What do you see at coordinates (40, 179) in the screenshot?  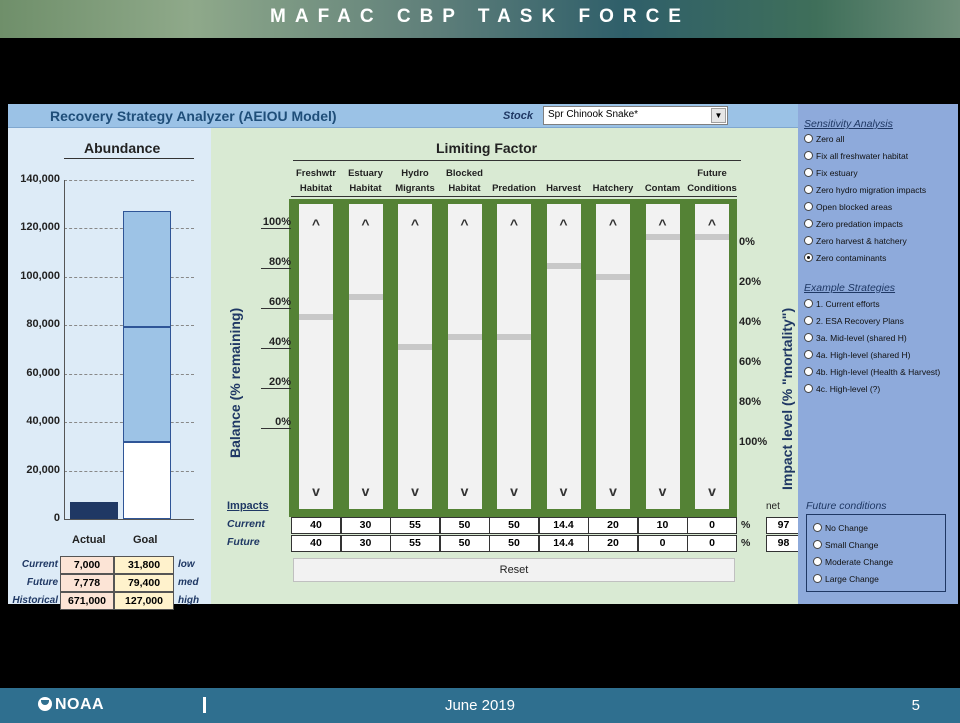 I see `y-tick-label: 140,000` at bounding box center [40, 179].